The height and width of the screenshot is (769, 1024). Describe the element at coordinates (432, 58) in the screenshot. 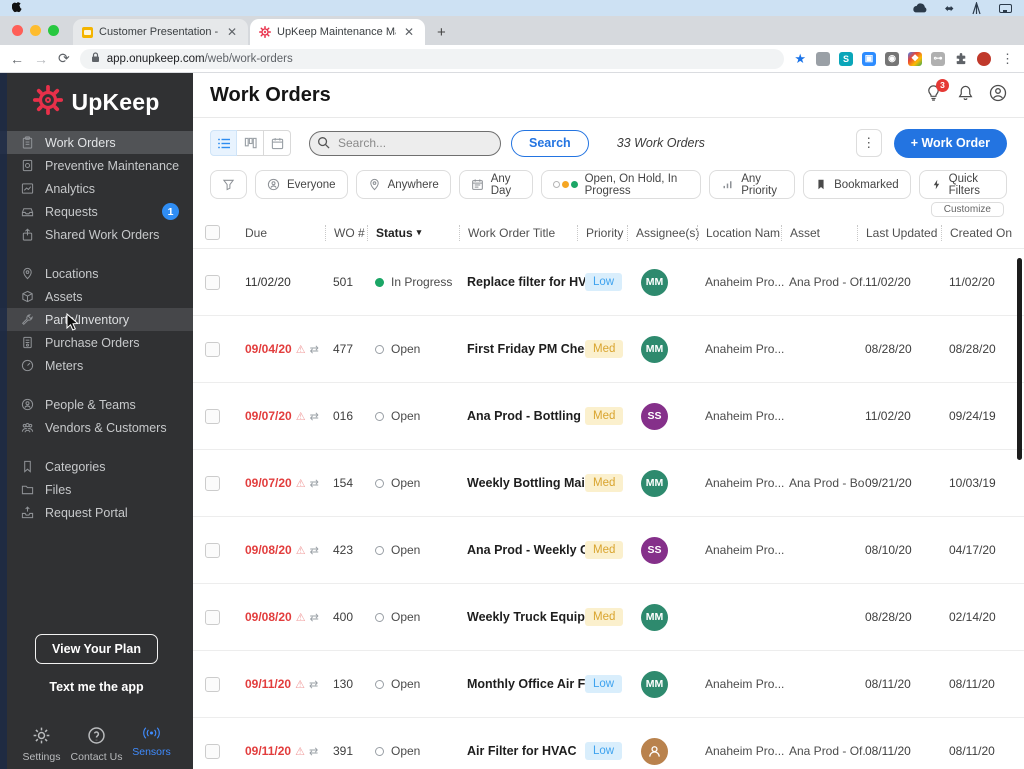

I see `address-bar: app.onupkeep.com/web/work-orders` at that location.